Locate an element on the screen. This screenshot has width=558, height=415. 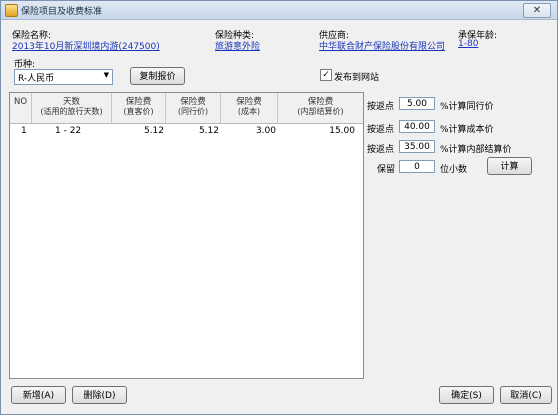
insurance-name-link: 2013年10月新深圳境内游(247500) is located at coordinates (86, 45).